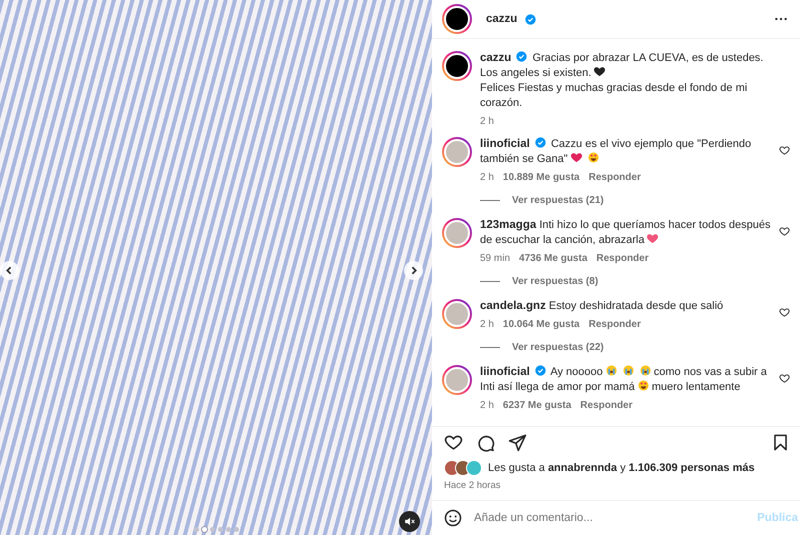 This screenshot has width=800, height=535. I want to click on comment-bubble-icon, so click(485, 442).